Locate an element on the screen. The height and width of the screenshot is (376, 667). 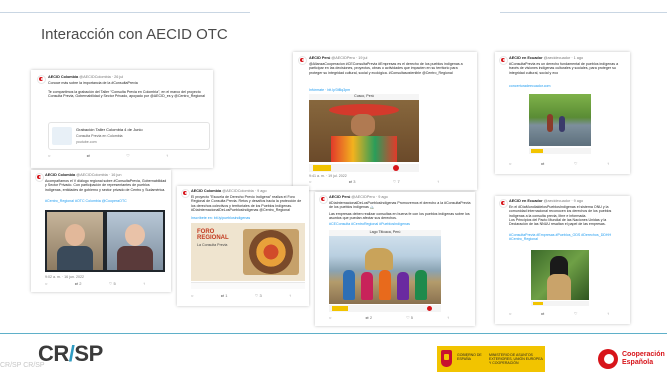
tweet-timestamp: 9:41 a. m. · 19 jul. 2022 is located at coordinates (328, 176).